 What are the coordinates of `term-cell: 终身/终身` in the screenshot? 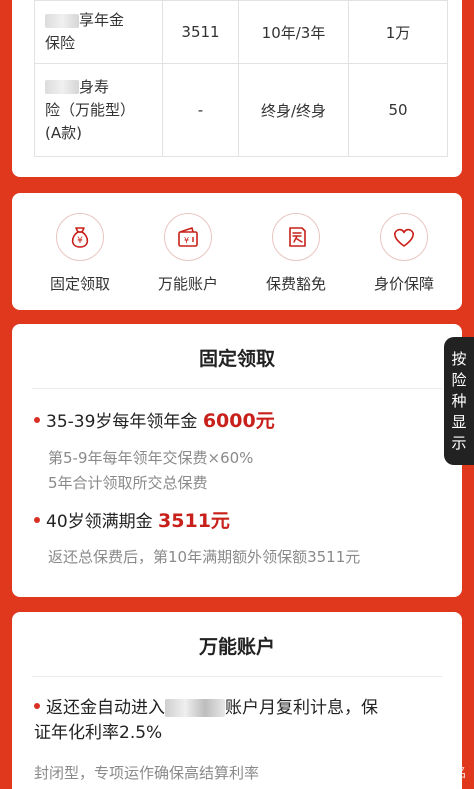 It's located at (293, 110).